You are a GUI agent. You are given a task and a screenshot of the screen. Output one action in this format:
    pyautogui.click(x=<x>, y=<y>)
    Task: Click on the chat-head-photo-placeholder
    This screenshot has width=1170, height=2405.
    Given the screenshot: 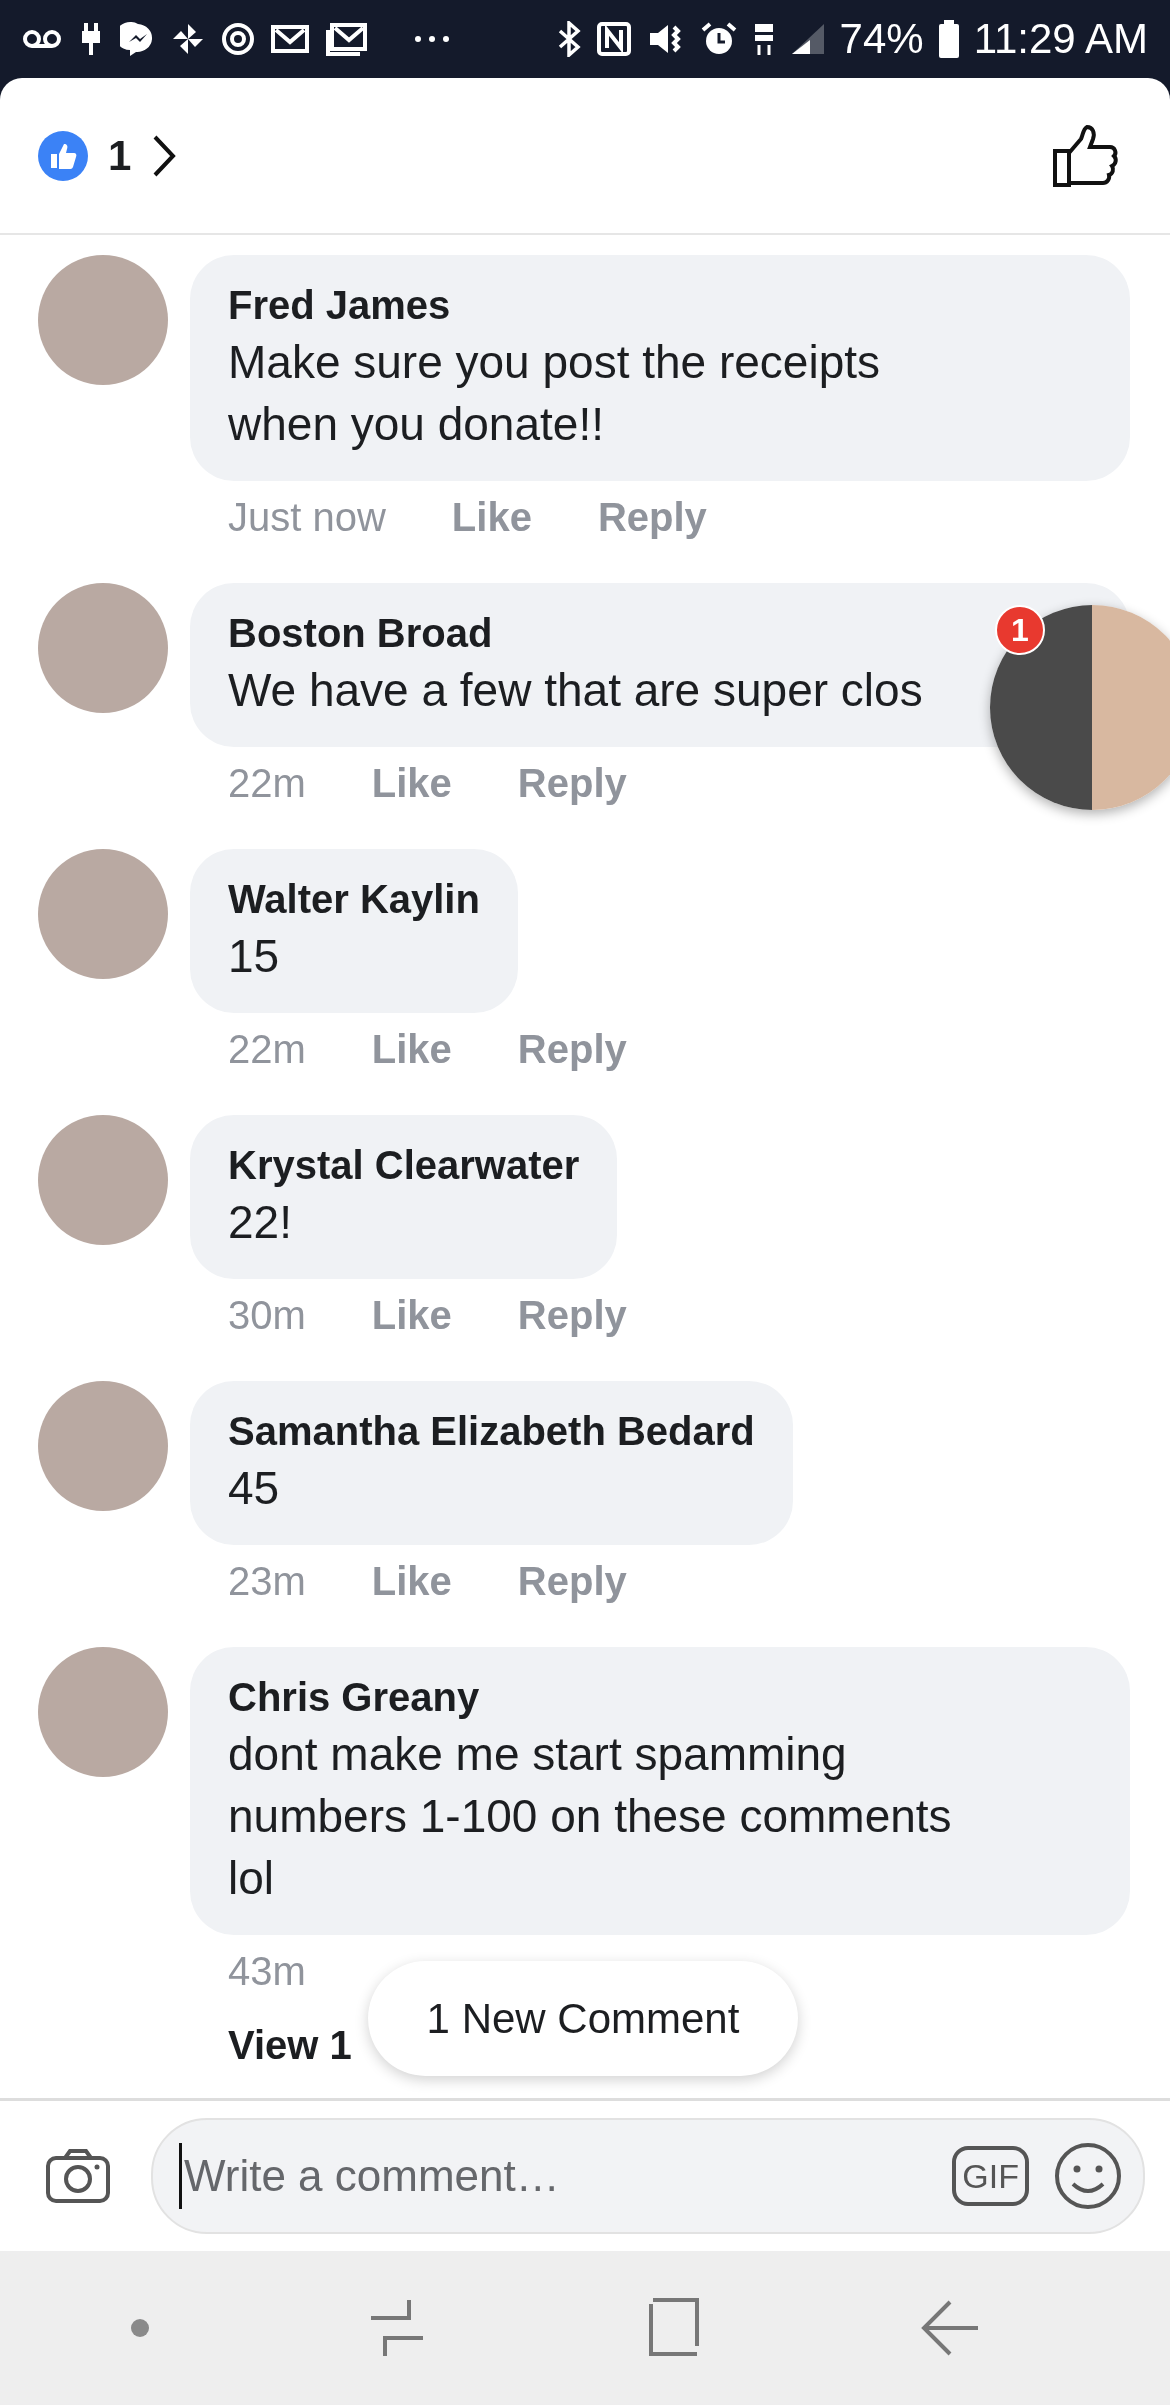 What is the action you would take?
    pyautogui.click(x=1080, y=707)
    